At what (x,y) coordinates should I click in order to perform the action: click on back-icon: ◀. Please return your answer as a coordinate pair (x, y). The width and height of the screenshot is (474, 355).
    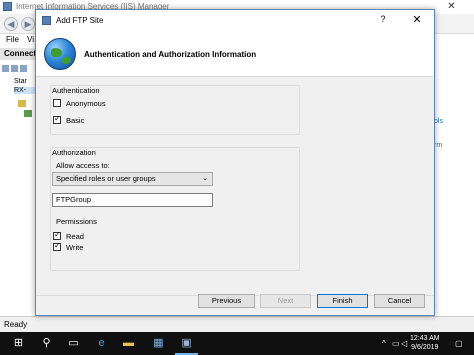
    Looking at the image, I should click on (11, 24).